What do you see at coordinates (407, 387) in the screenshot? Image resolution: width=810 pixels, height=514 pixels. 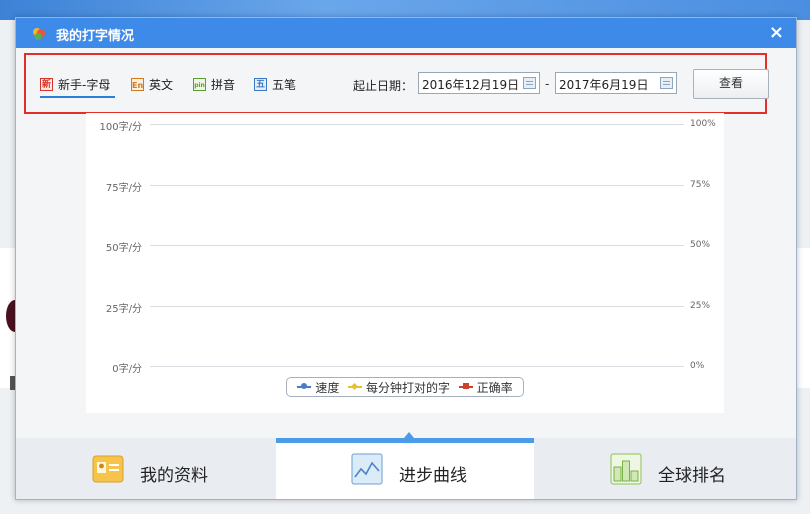 I see `legend-label: 每分钟打对的字` at bounding box center [407, 387].